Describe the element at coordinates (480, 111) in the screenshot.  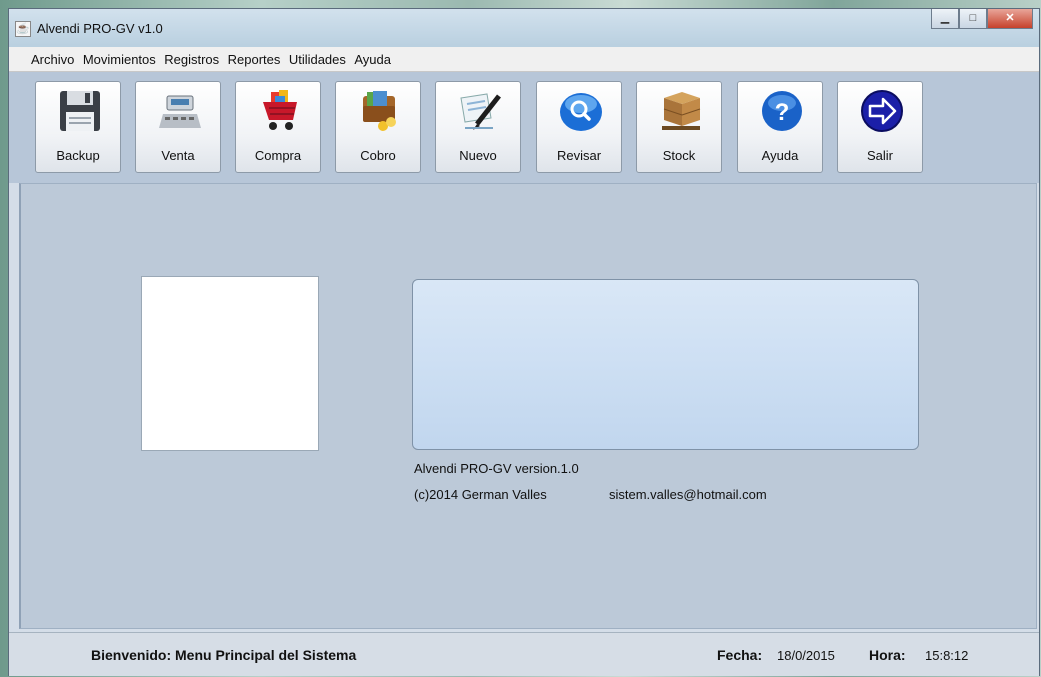
I see `pen-document-icon` at that location.